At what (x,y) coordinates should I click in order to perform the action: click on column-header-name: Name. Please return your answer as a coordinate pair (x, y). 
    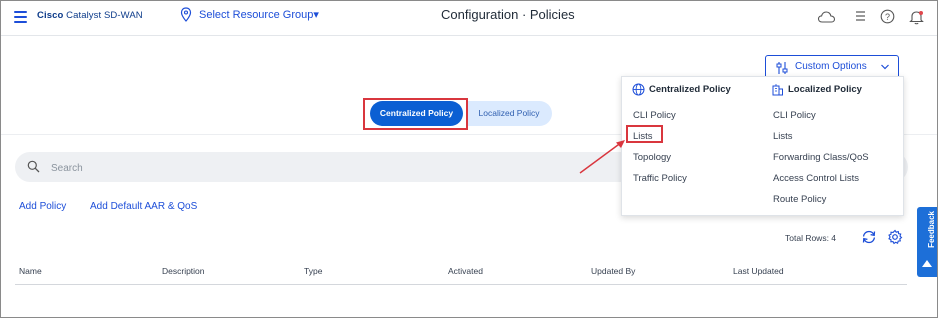
    Looking at the image, I should click on (30, 271).